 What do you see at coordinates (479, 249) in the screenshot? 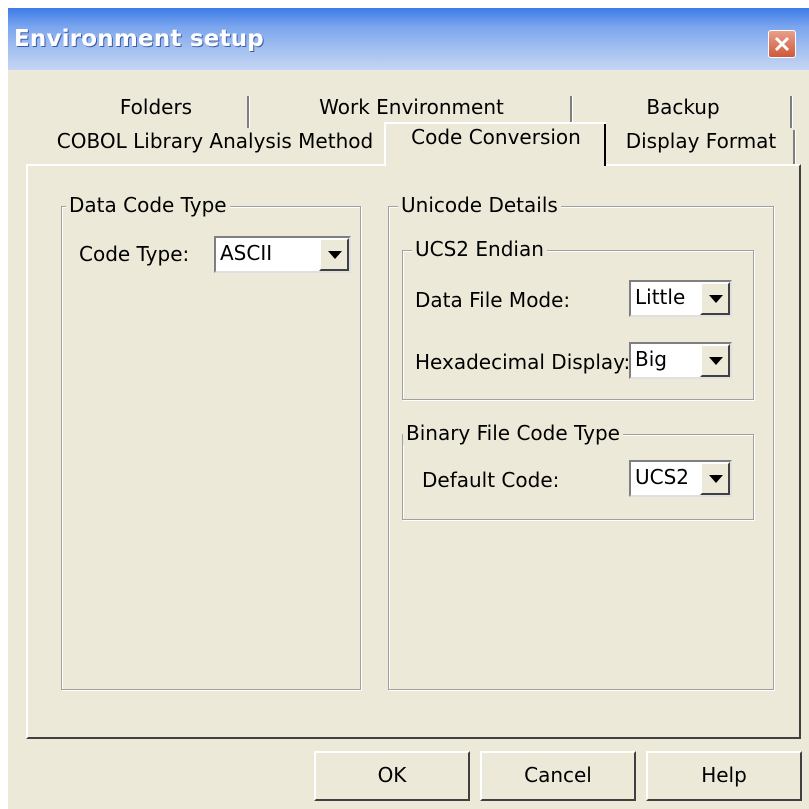
I see `ucs2-endian-title: UCS2 Endian` at bounding box center [479, 249].